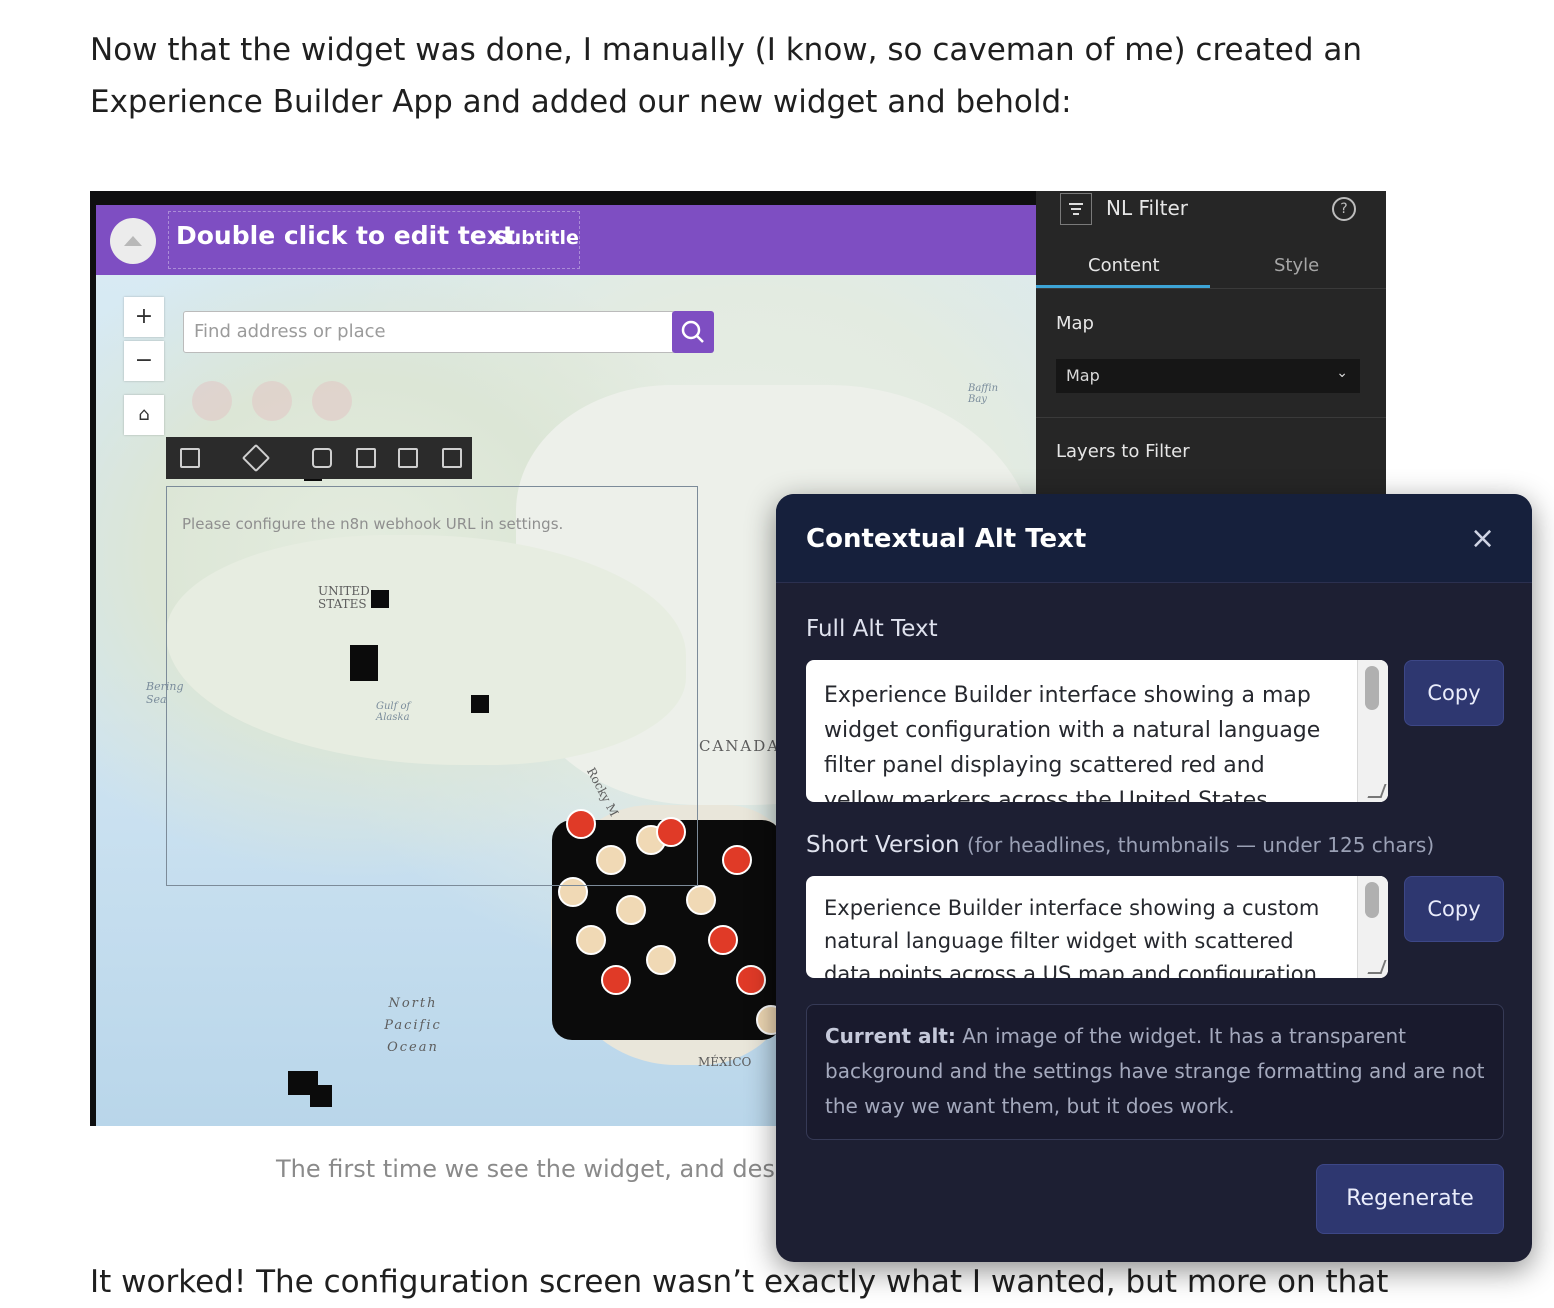 This screenshot has height=1308, width=1554. Describe the element at coordinates (190, 458) in the screenshot. I see `align-icon` at that location.